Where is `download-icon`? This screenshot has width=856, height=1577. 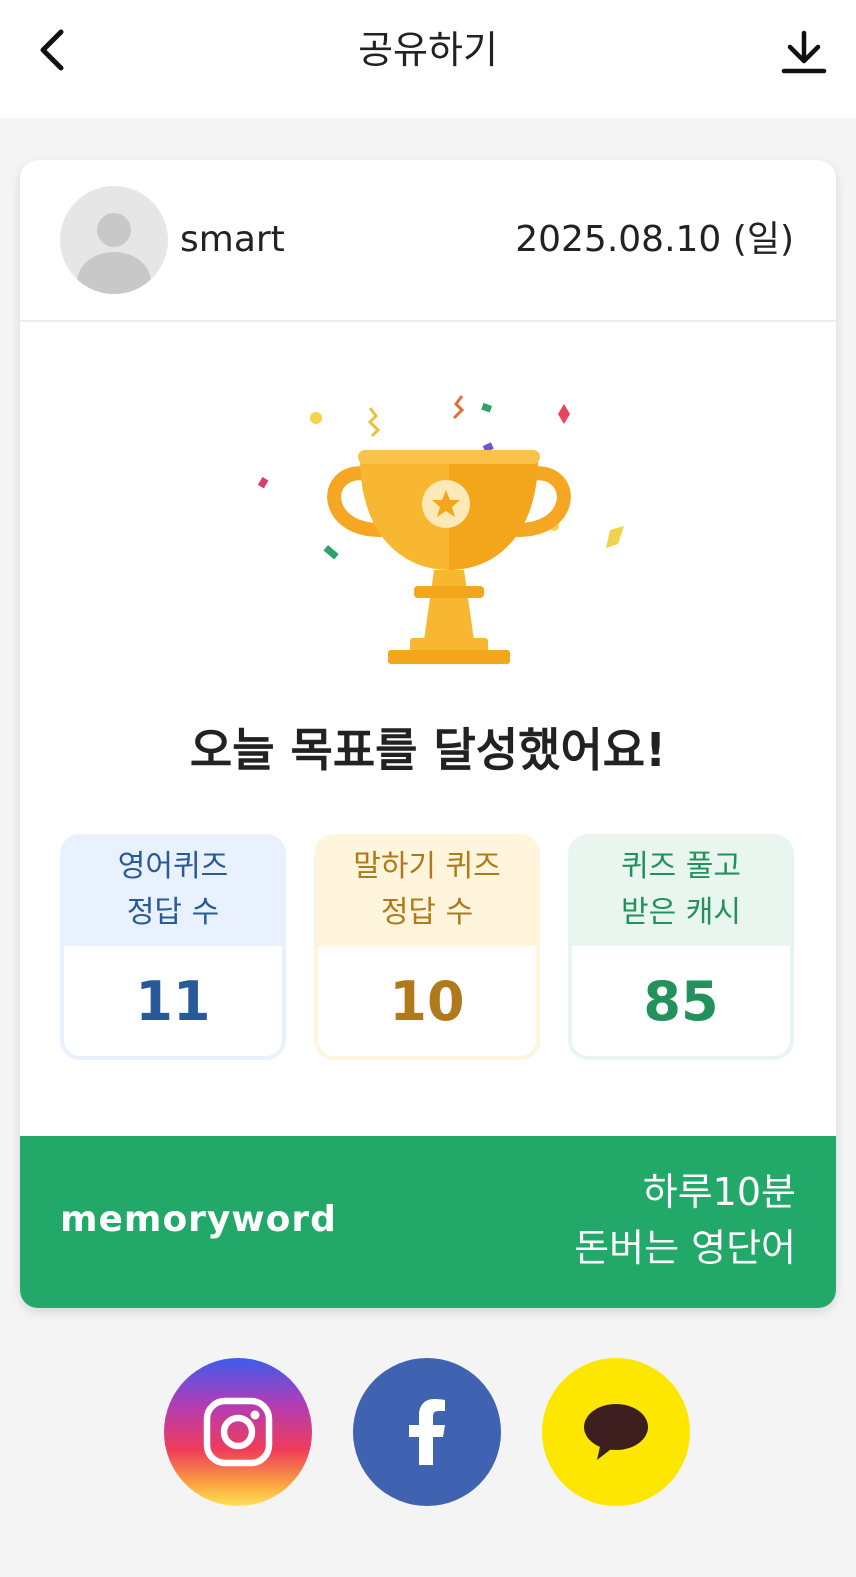 download-icon is located at coordinates (804, 52).